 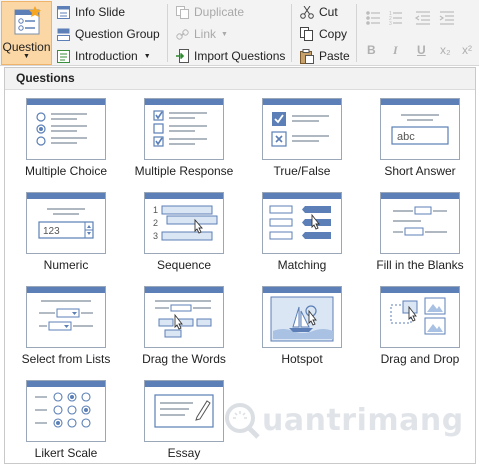 What do you see at coordinates (363, 420) in the screenshot?
I see `watermark-text: uantrimang` at bounding box center [363, 420].